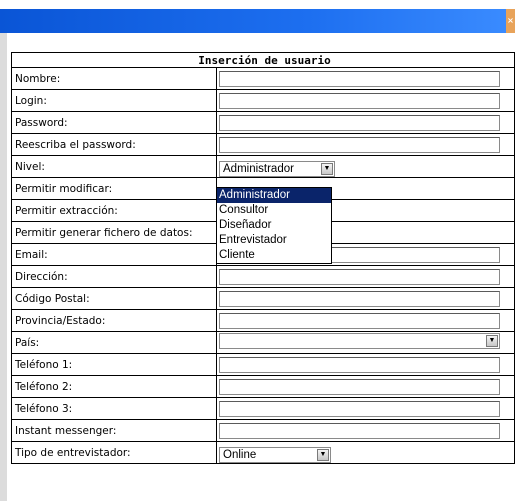 Image resolution: width=515 pixels, height=501 pixels. What do you see at coordinates (114, 276) in the screenshot?
I see `field-label: Dirección:` at bounding box center [114, 276].